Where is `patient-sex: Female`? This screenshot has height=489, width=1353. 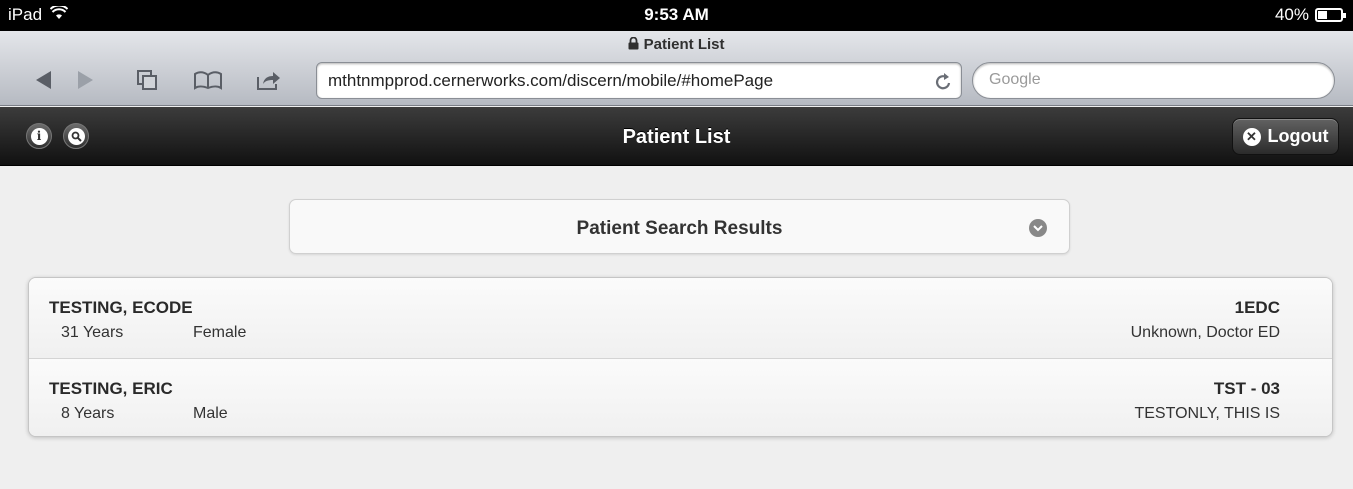 patient-sex: Female is located at coordinates (220, 332).